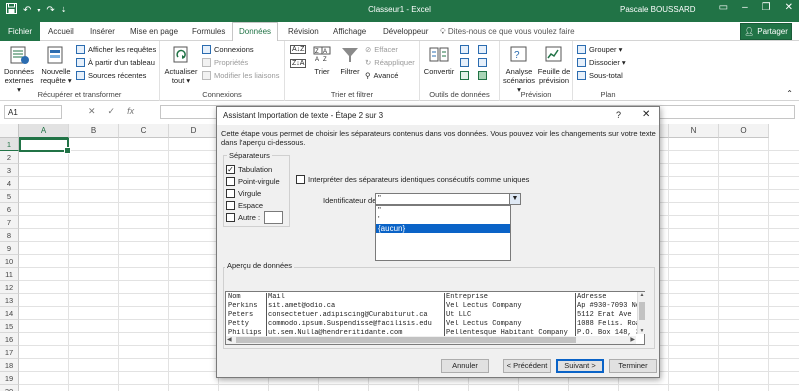 This screenshot has width=799, height=391. What do you see at coordinates (789, 93) in the screenshot?
I see `collapse-ribbon-icon: ⌃` at bounding box center [789, 93].